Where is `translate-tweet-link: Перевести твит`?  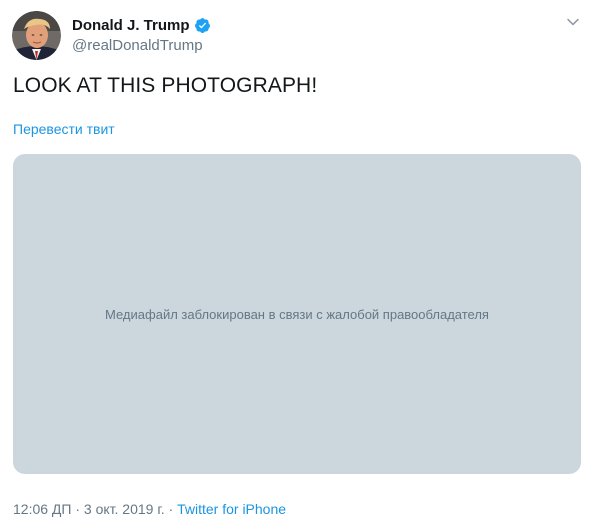 translate-tweet-link: Перевести твит is located at coordinates (64, 129).